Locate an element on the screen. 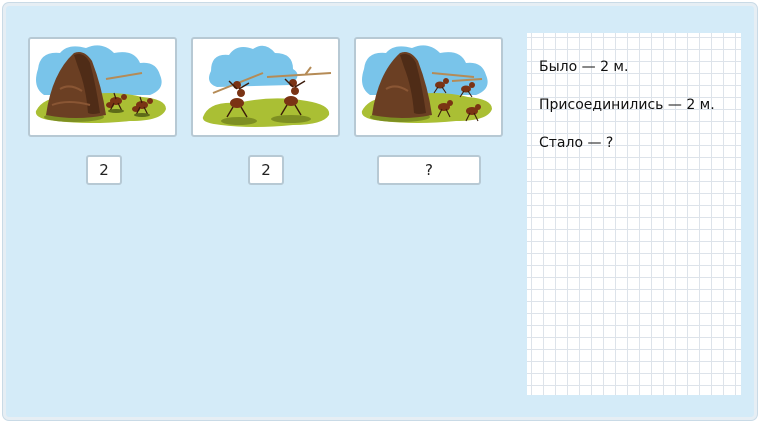  task-line-became: Стало — ? is located at coordinates (576, 143).